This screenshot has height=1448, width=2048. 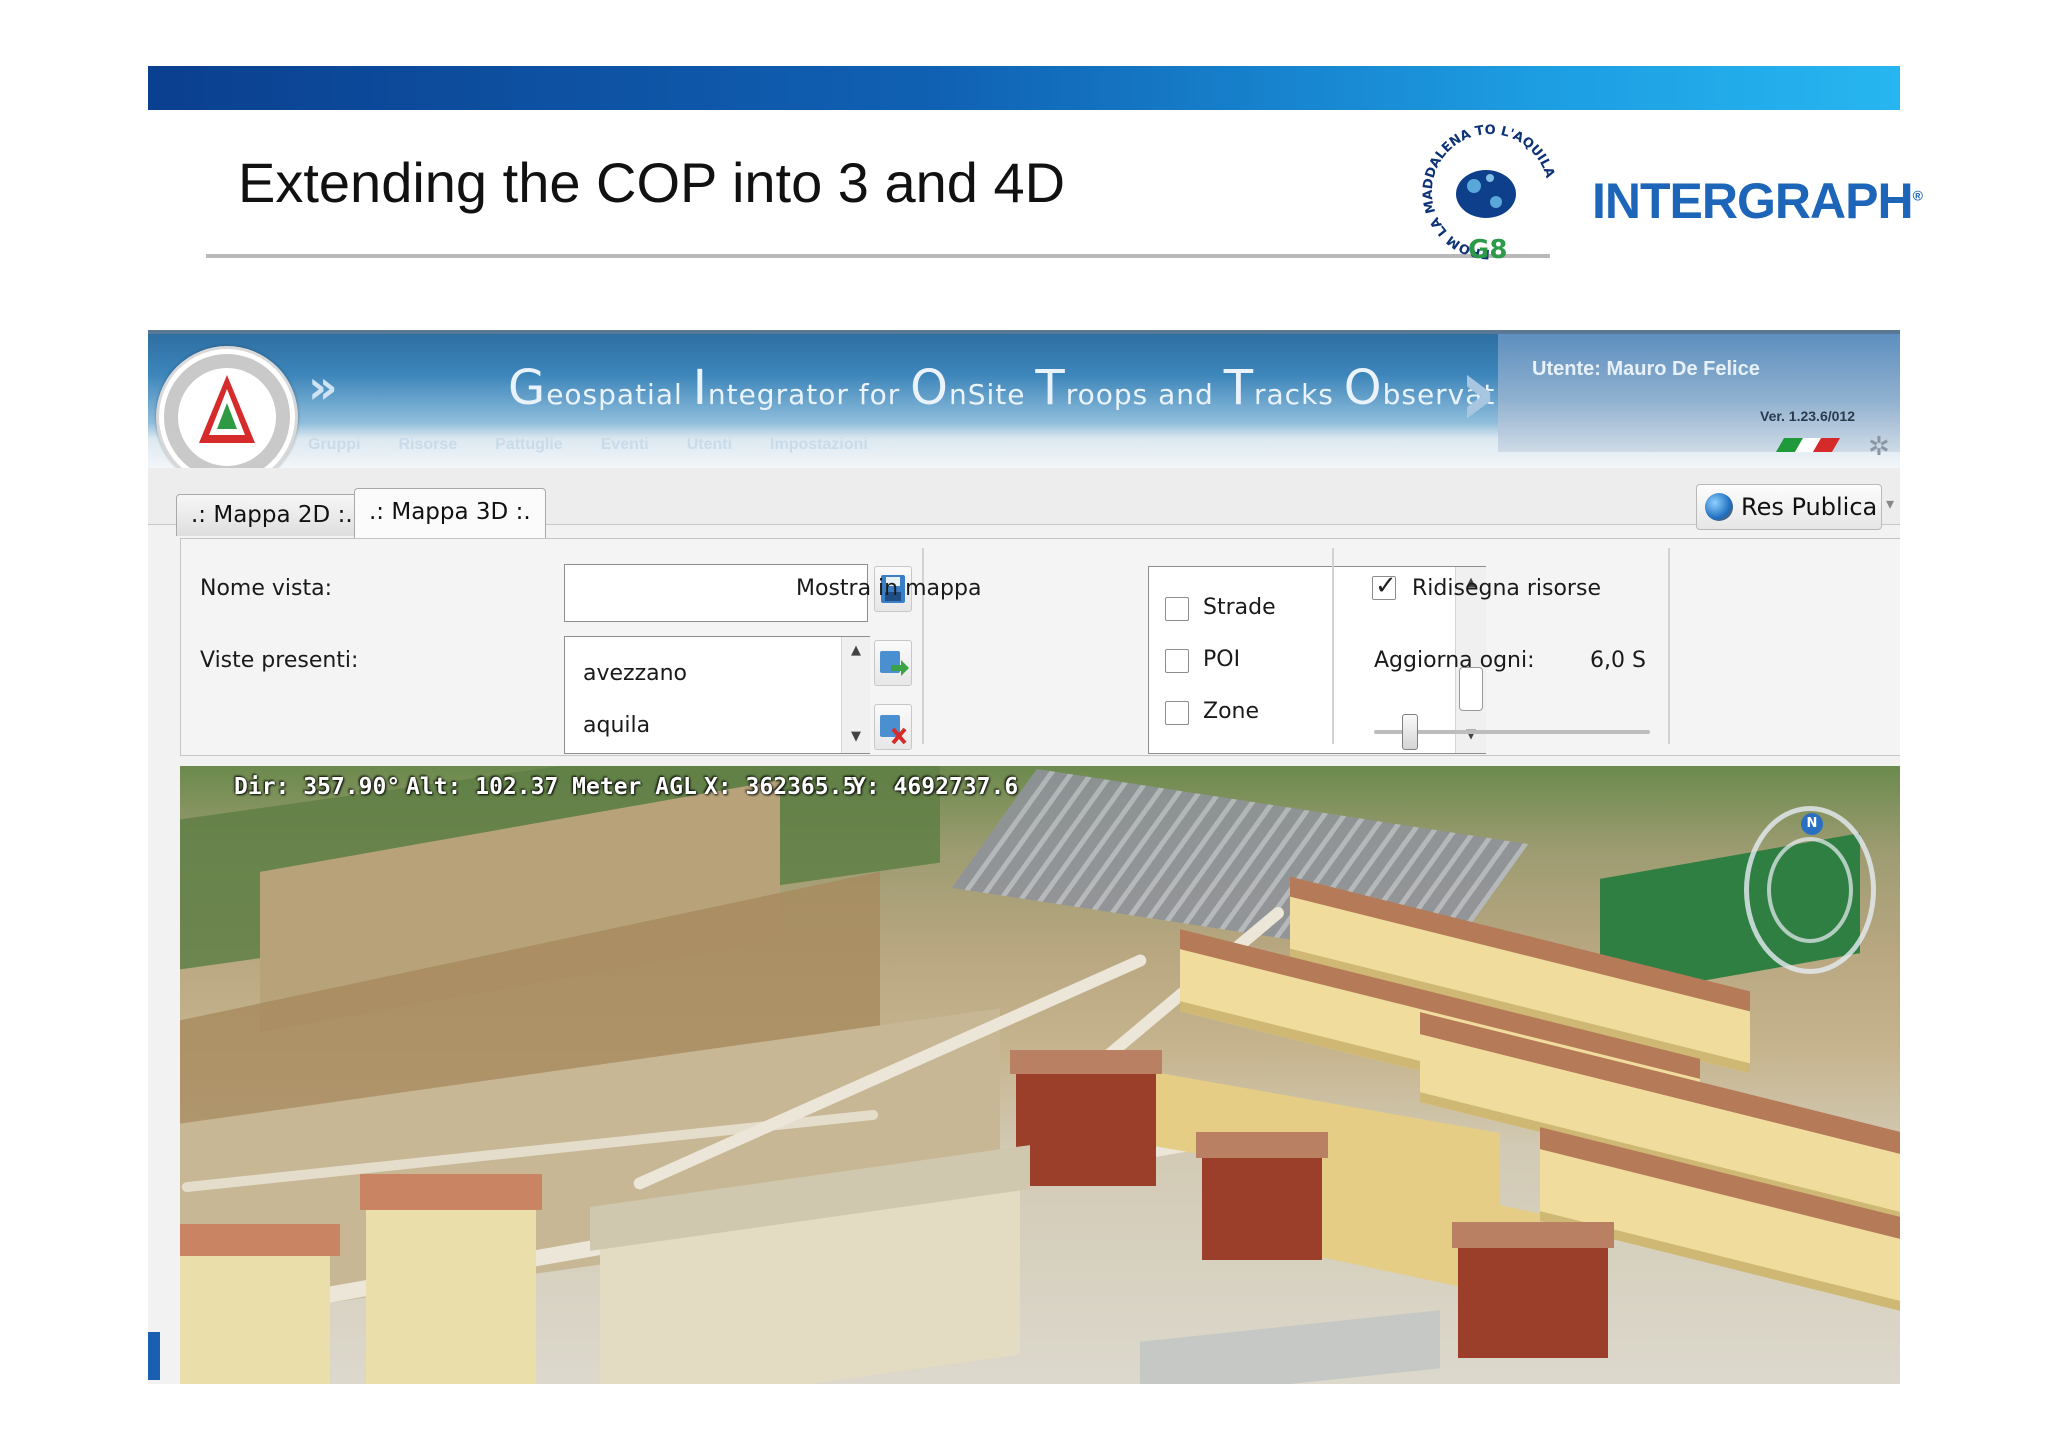 I want to click on mostra-in-mappa-label: Mostra in mappa, so click(x=889, y=588).